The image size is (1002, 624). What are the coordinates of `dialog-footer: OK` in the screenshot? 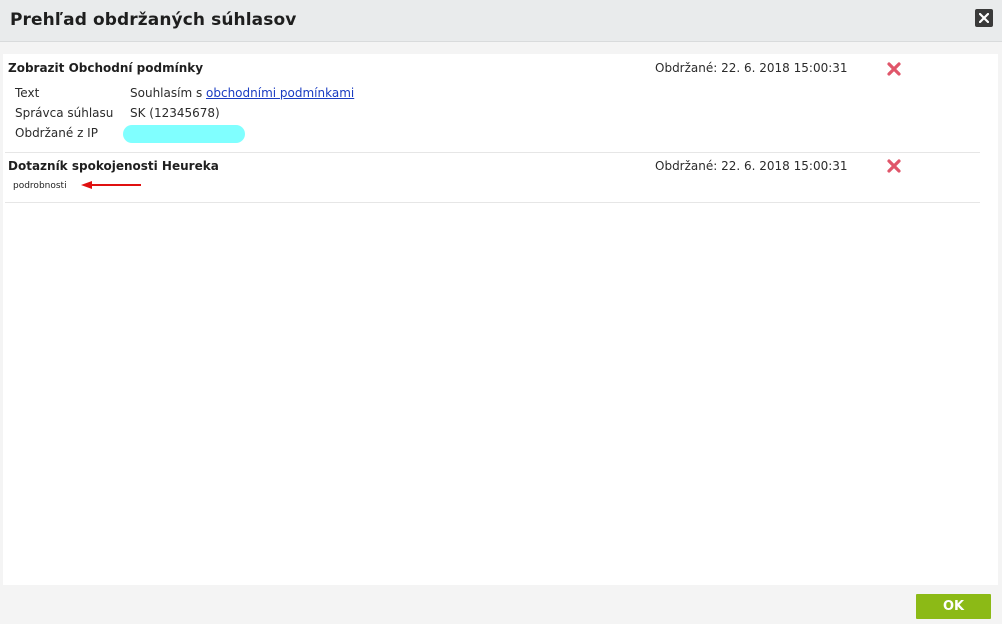 It's located at (501, 604).